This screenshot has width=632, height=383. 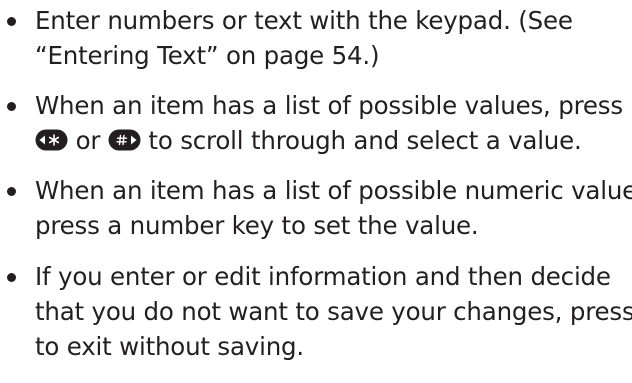 I want to click on list-item-text: to scroll through and select a value., so click(x=361, y=140).